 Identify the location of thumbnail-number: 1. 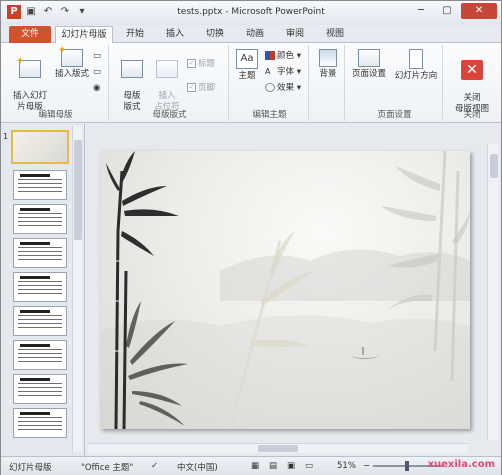
(6, 136).